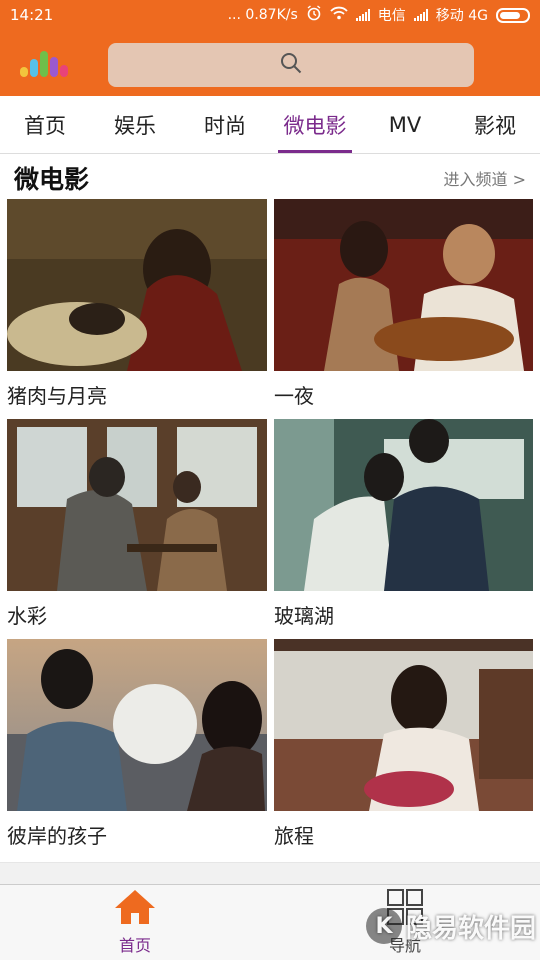  Describe the element at coordinates (32, 15) in the screenshot. I see `status-time: 14:21` at that location.